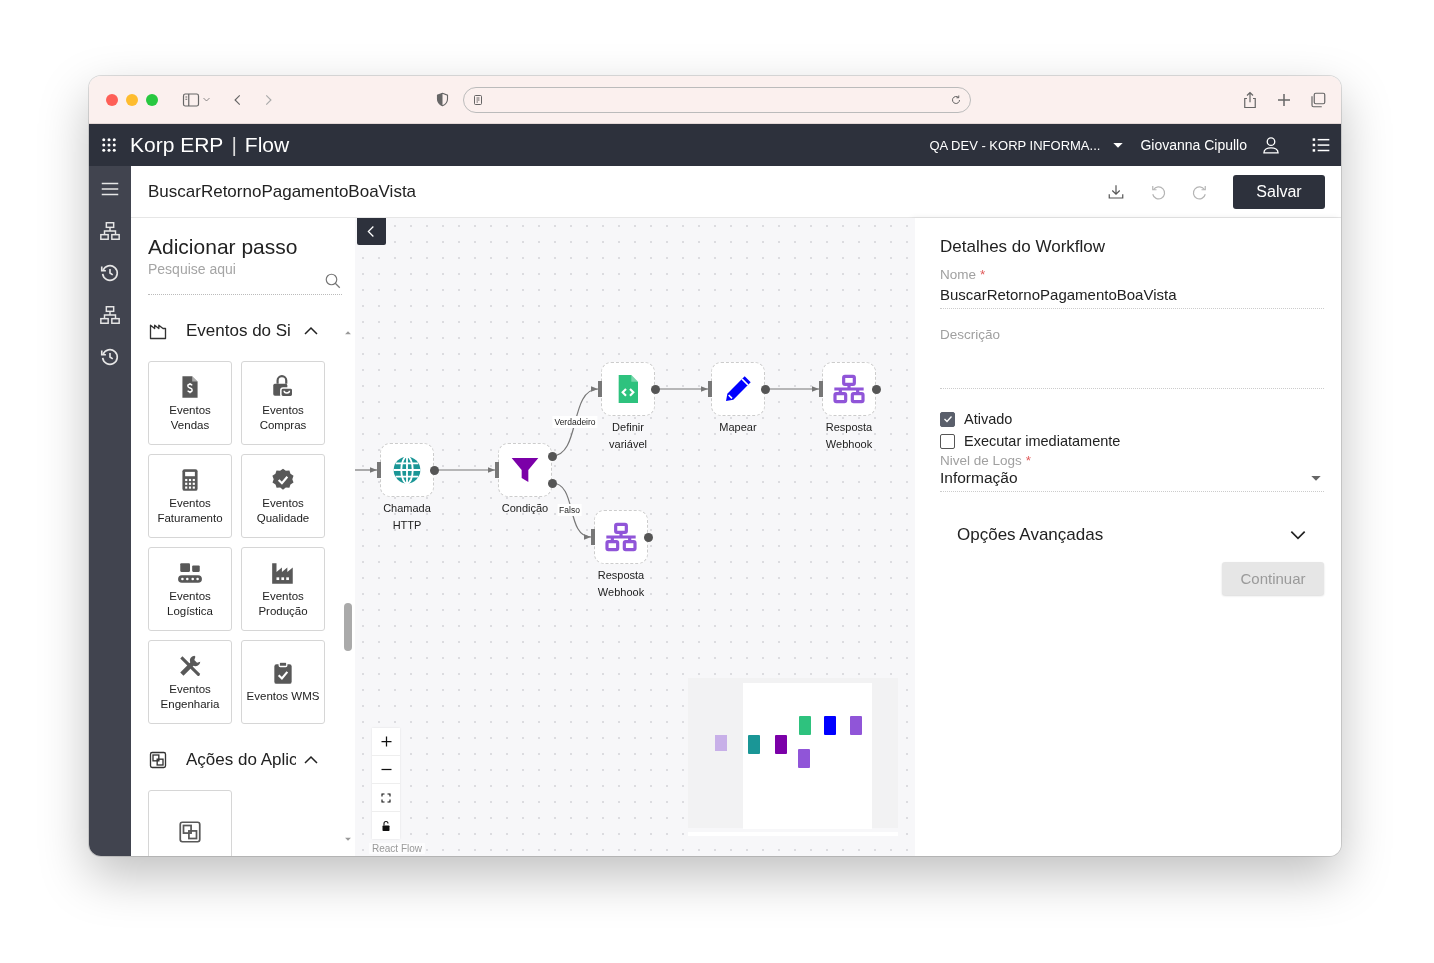 Image resolution: width=1434 pixels, height=963 pixels. I want to click on panel-title: Detalhes do Workflow, so click(1023, 247).